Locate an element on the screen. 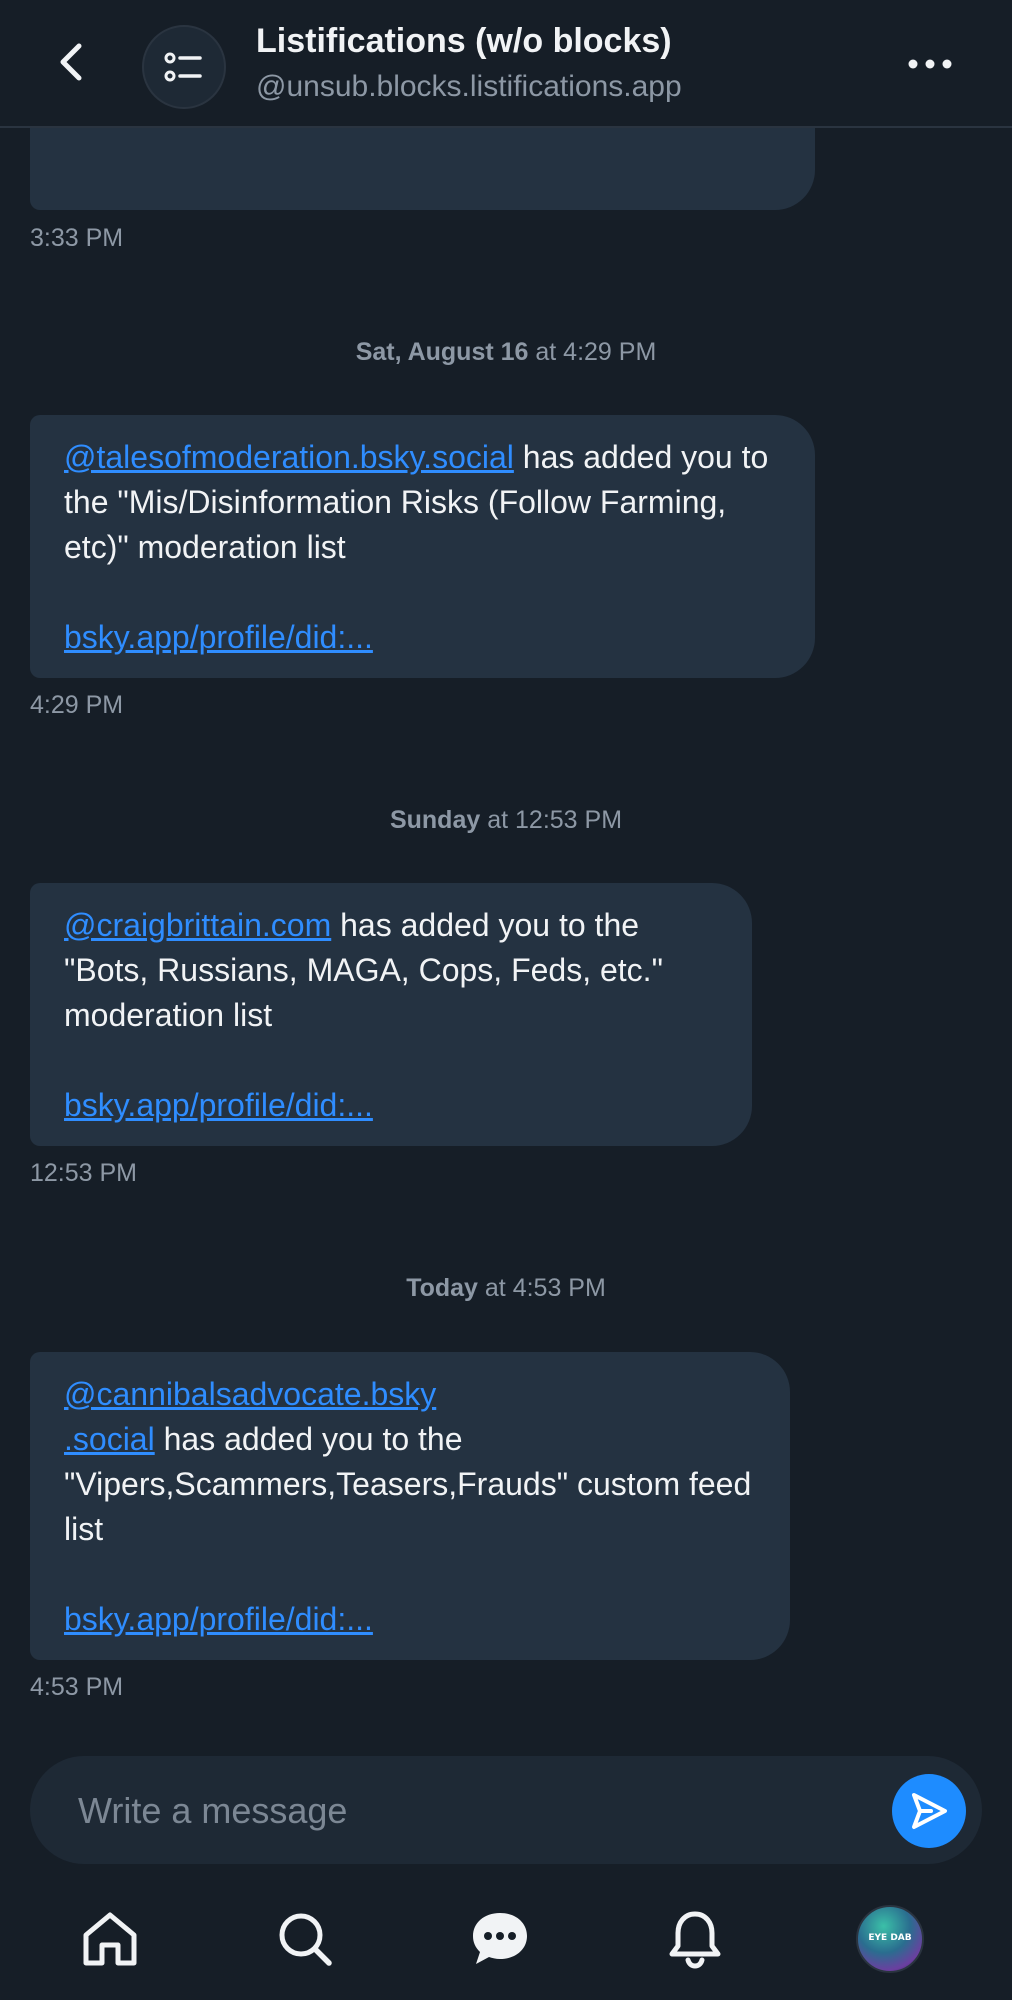 The image size is (1012, 2000). day-separator: Today at 4:53 PM is located at coordinates (506, 1288).